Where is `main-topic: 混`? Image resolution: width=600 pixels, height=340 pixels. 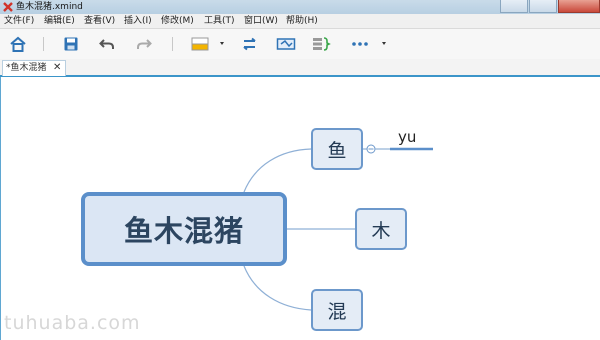
main-topic: 混 is located at coordinates (337, 310).